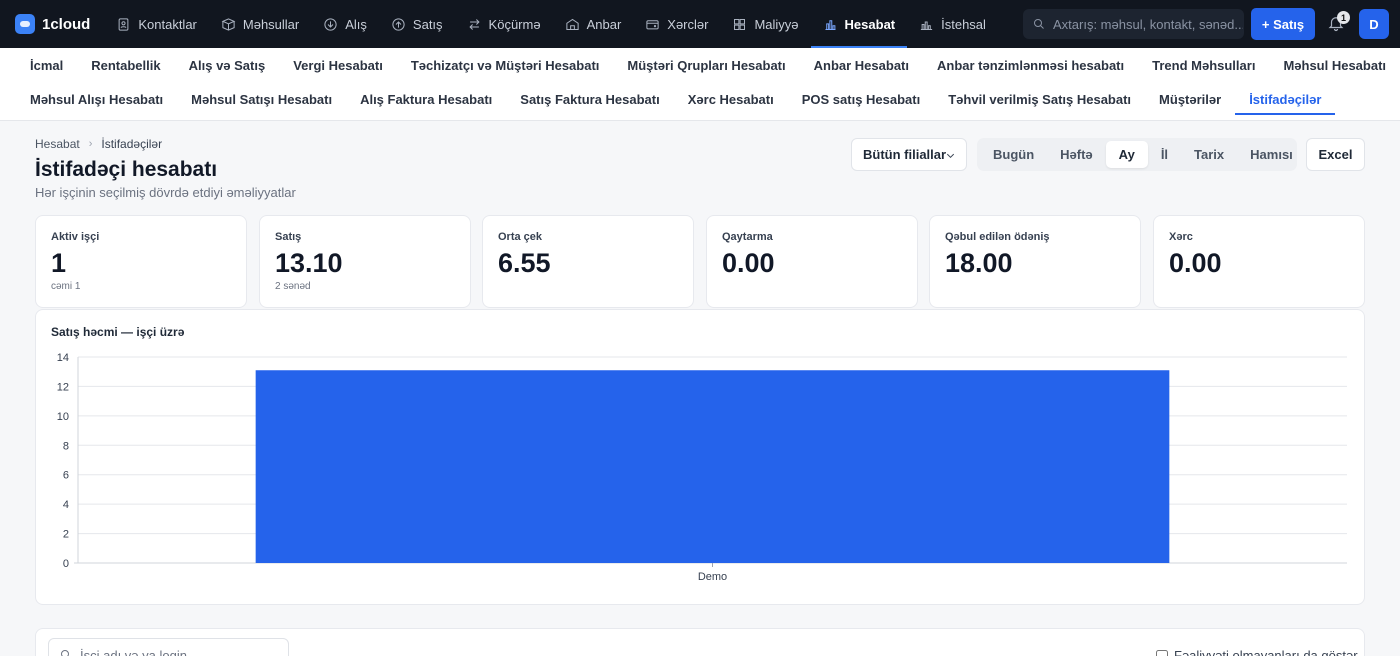 The width and height of the screenshot is (1400, 656). Describe the element at coordinates (63, 358) in the screenshot. I see `y-tick-label: 14` at that location.